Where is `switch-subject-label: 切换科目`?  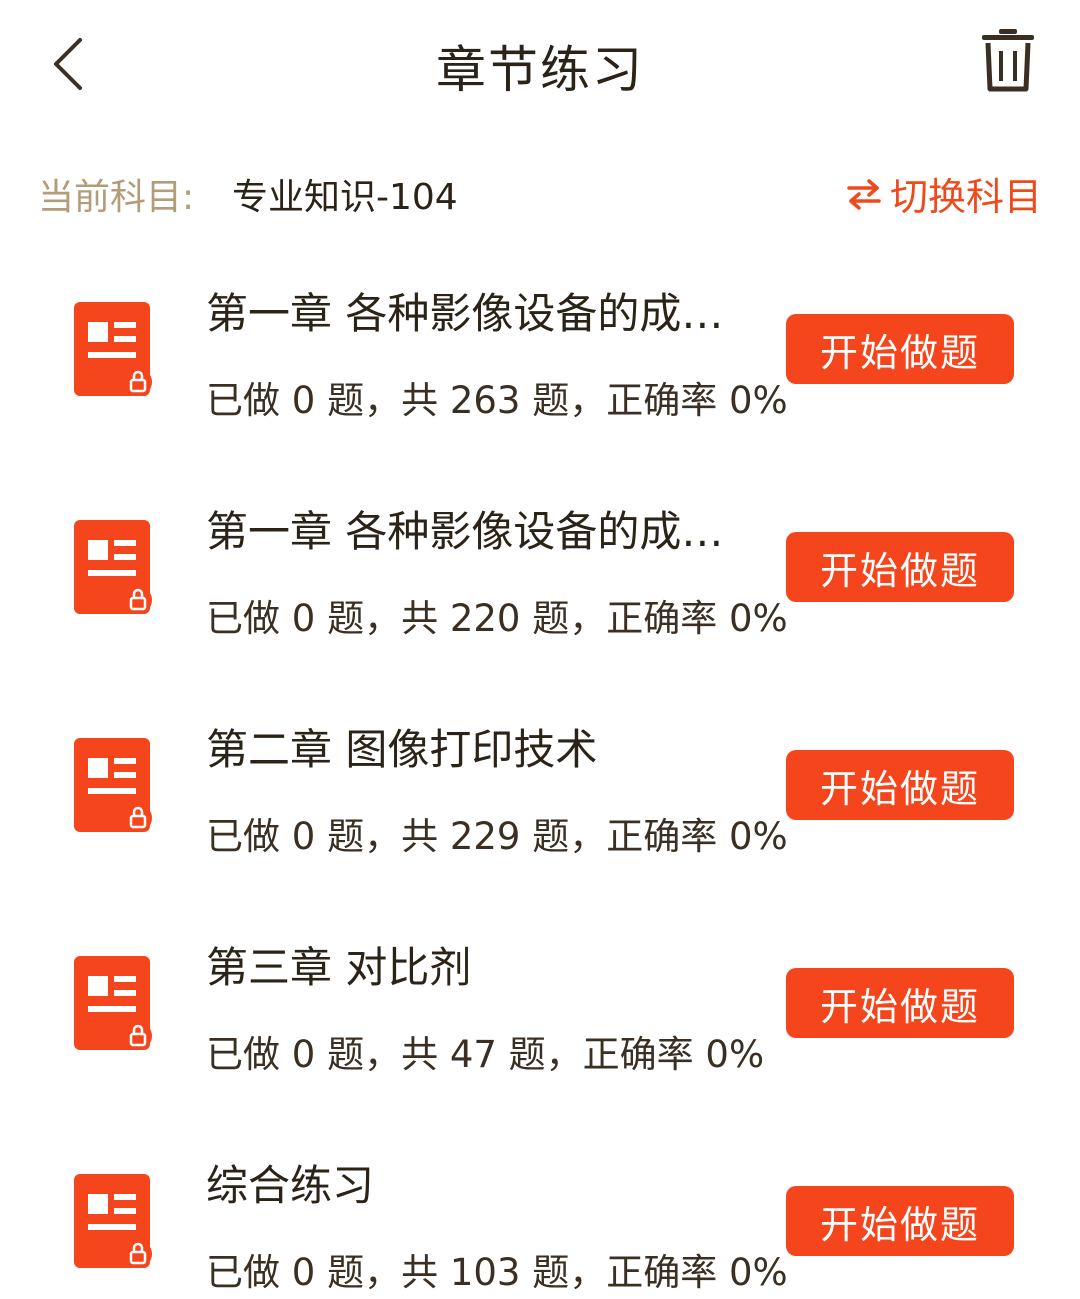 switch-subject-label: 切换科目 is located at coordinates (965, 197).